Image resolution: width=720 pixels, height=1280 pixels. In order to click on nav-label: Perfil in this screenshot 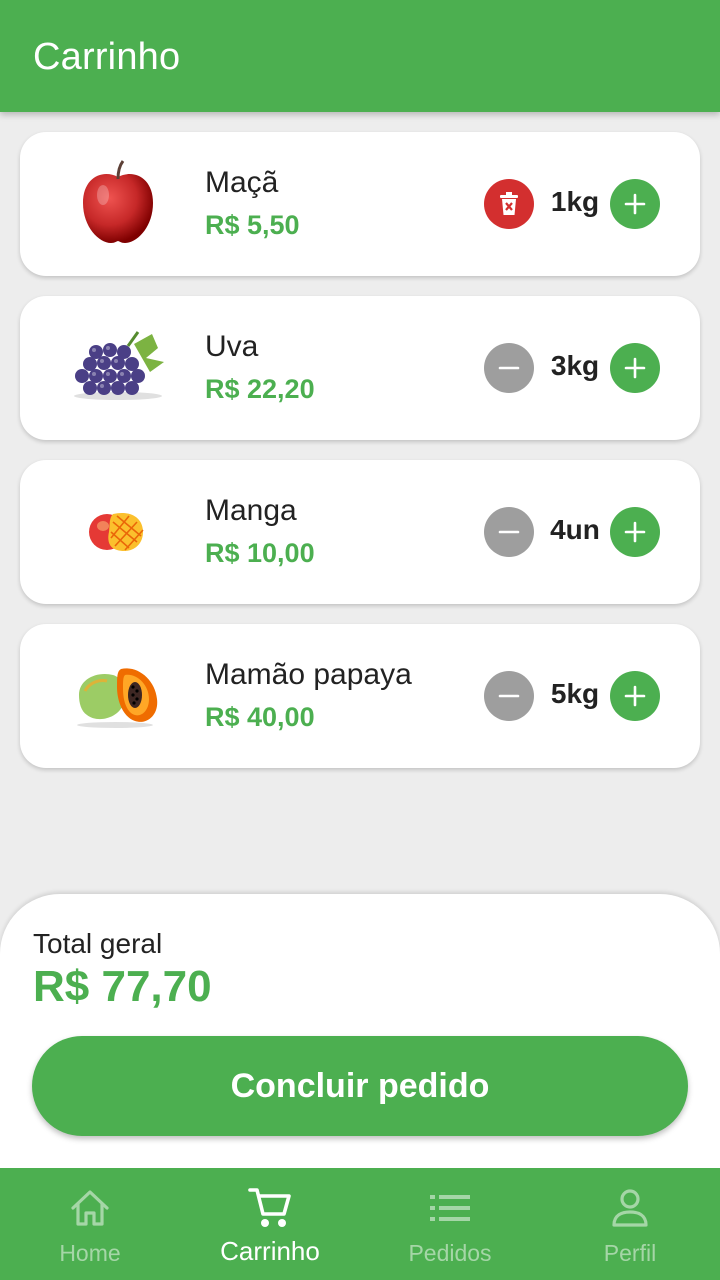, I will do `click(630, 1253)`.